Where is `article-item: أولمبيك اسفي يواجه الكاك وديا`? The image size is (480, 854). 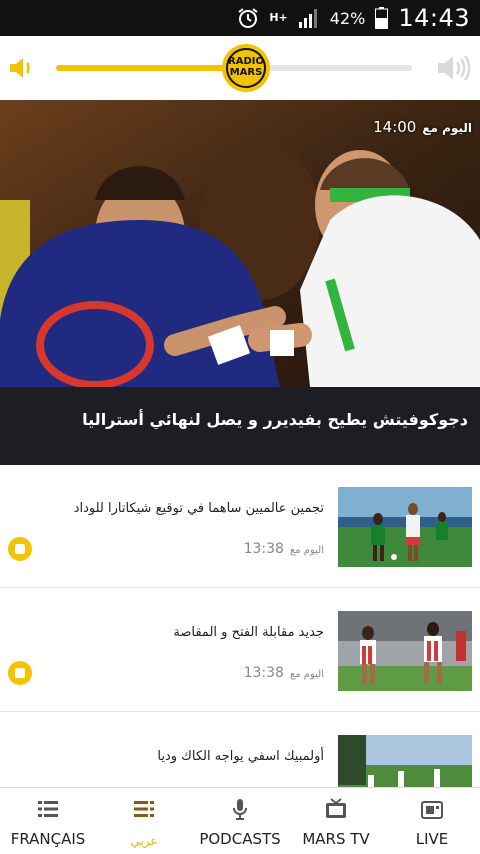
article-item: أولمبيك اسفي يواجه الكاك وديا is located at coordinates (240, 750).